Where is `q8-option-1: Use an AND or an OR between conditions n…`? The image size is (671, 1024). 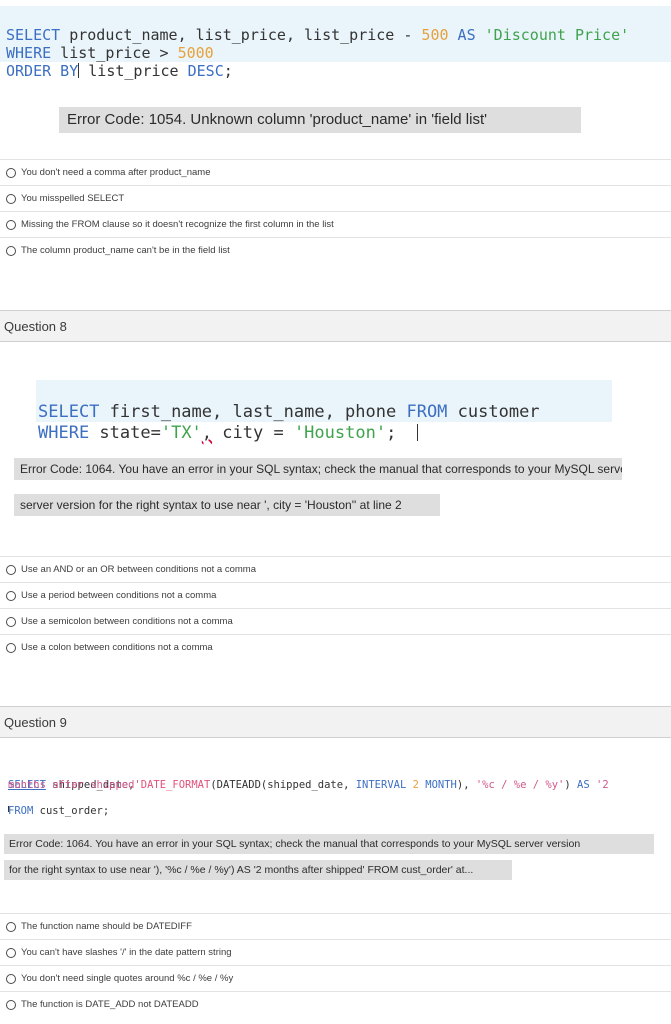
q8-option-1: Use an AND or an OR between conditions n… is located at coordinates (335, 569).